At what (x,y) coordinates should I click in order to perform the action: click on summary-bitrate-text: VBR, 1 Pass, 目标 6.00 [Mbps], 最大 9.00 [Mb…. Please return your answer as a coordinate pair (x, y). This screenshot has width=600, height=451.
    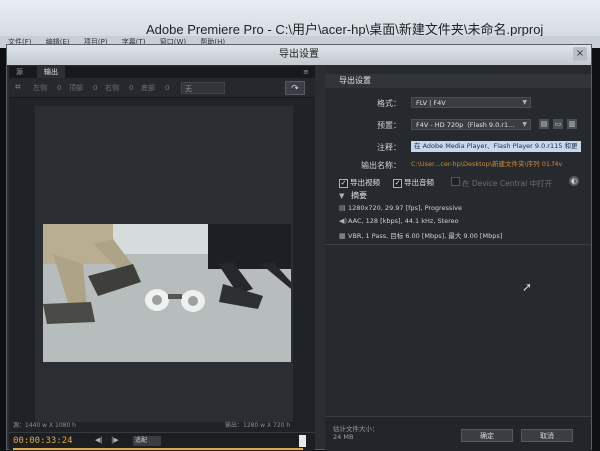
    Looking at the image, I should click on (425, 236).